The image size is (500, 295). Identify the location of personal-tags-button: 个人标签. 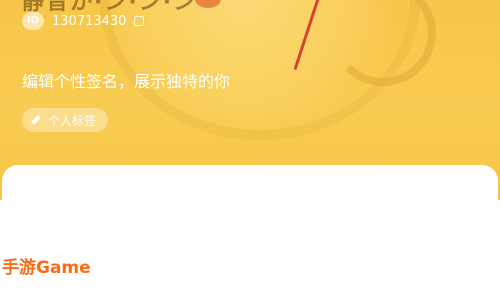
(65, 120).